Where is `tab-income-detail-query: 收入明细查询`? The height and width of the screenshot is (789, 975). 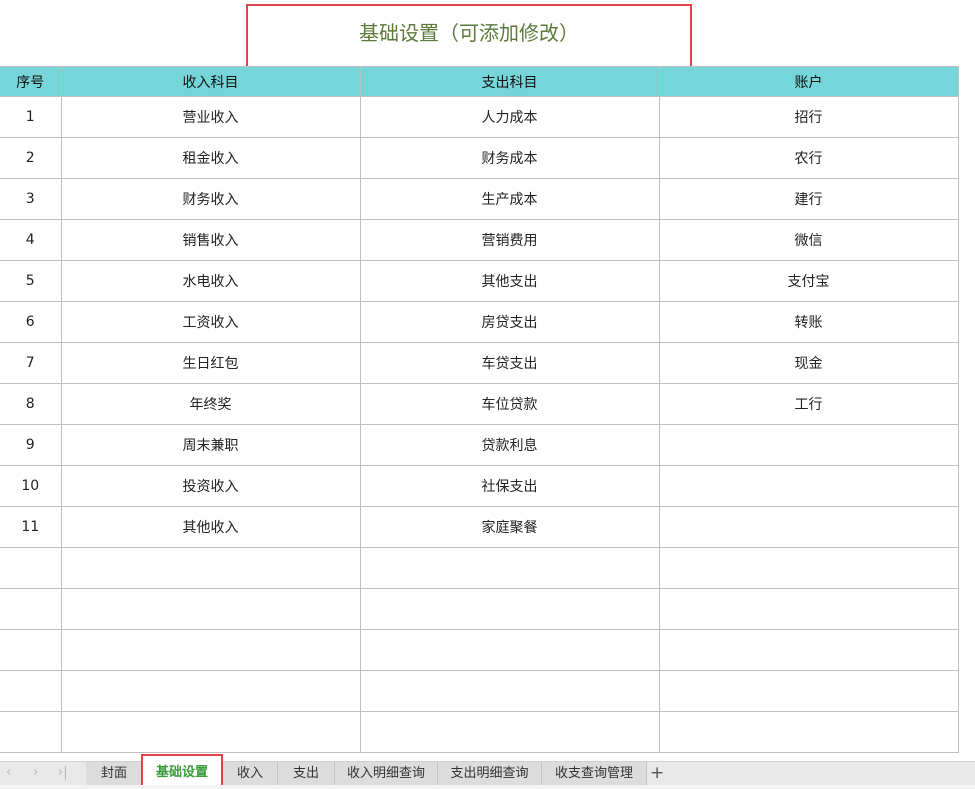 tab-income-detail-query: 收入明细查询 is located at coordinates (386, 773).